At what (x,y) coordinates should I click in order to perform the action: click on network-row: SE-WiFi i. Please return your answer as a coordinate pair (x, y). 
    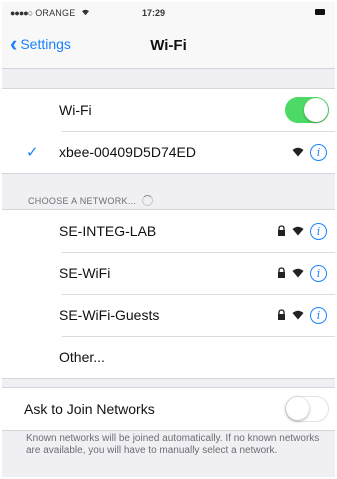
    Looking at the image, I should click on (168, 273).